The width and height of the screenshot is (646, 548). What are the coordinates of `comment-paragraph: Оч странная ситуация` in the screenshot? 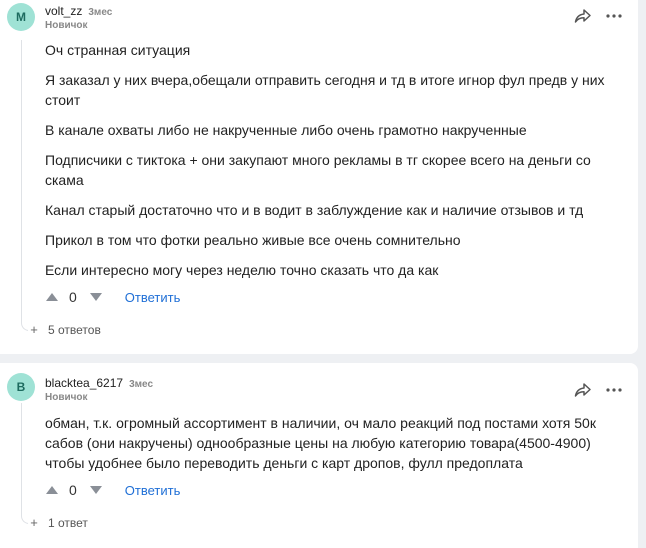 It's located at (118, 50).